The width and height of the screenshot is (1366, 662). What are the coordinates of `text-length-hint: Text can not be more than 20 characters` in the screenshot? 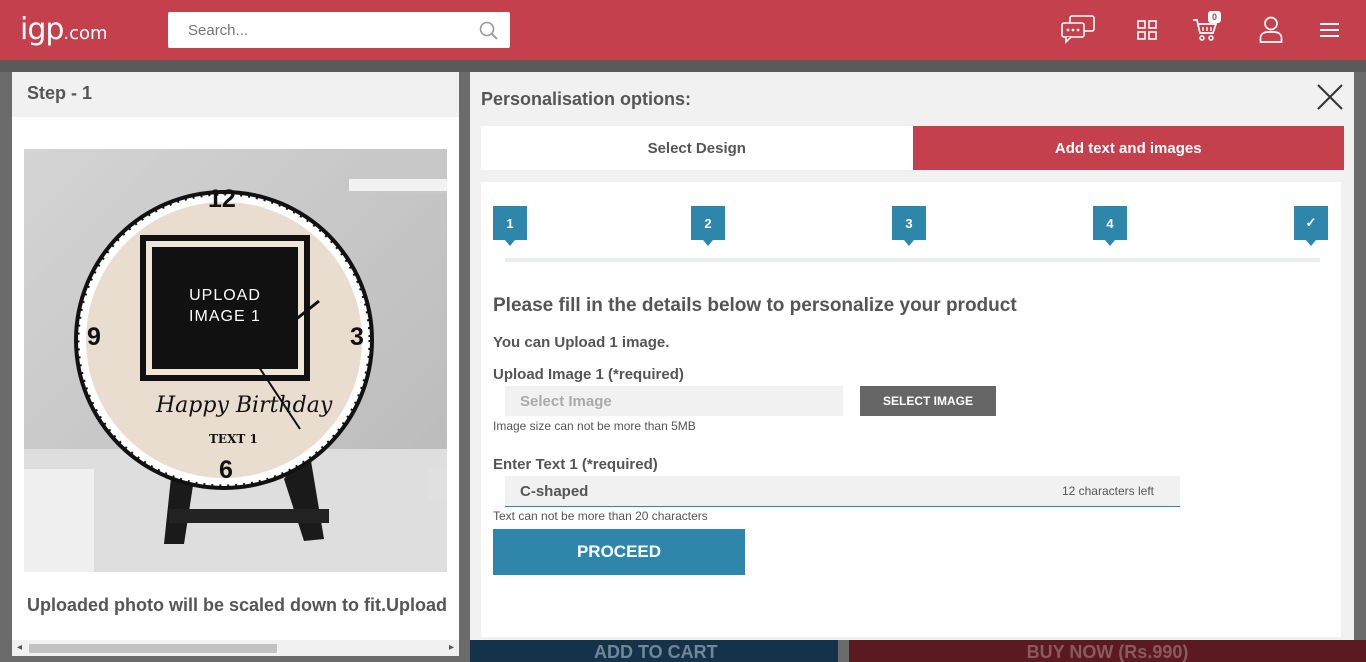 It's located at (600, 516).